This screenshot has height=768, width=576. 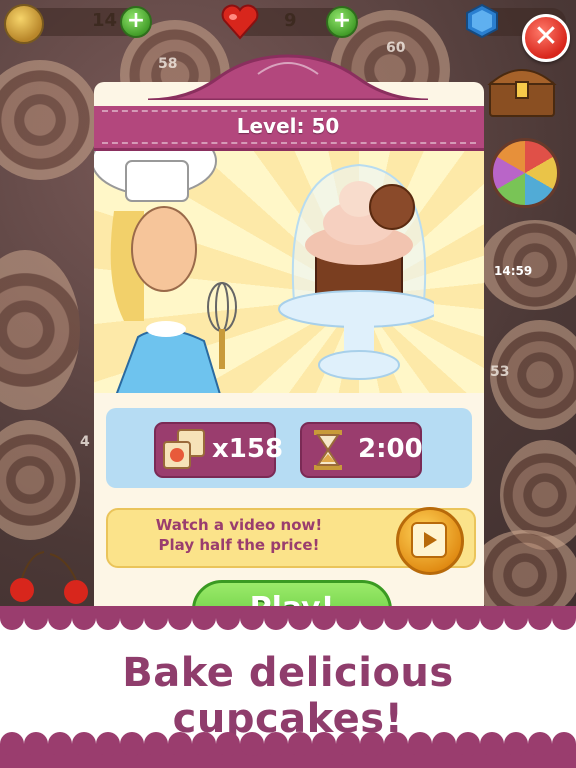 What do you see at coordinates (105, 20) in the screenshot?
I see `coins-count: 14` at bounding box center [105, 20].